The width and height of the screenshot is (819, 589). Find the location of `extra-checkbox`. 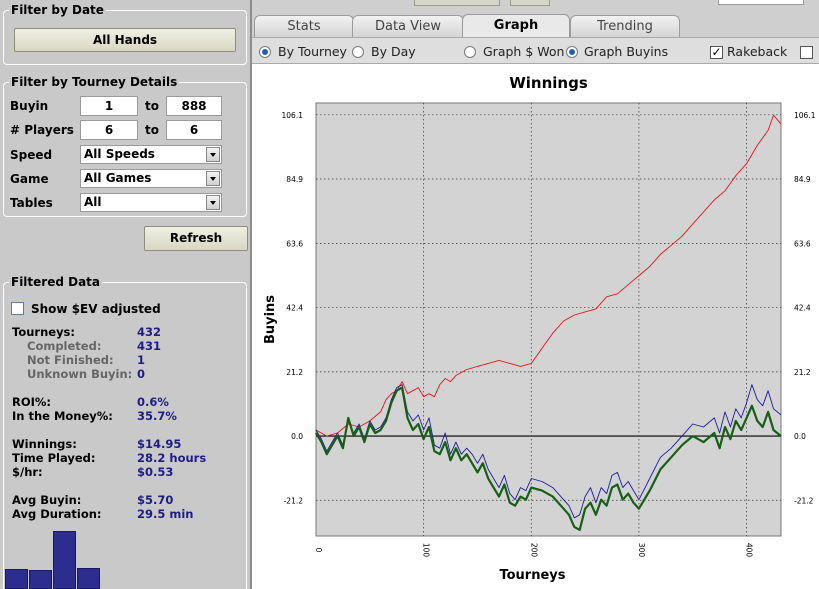

extra-checkbox is located at coordinates (806, 52).